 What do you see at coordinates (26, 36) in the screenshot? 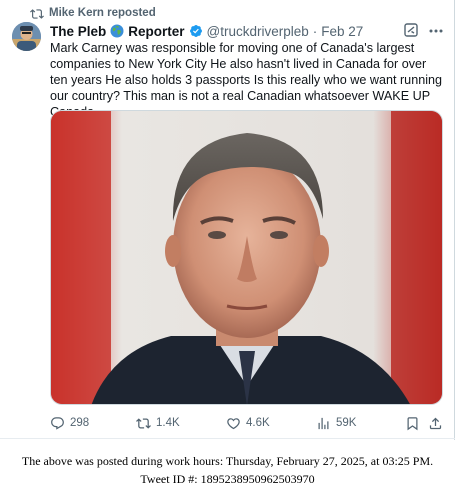
I see `avatar` at bounding box center [26, 36].